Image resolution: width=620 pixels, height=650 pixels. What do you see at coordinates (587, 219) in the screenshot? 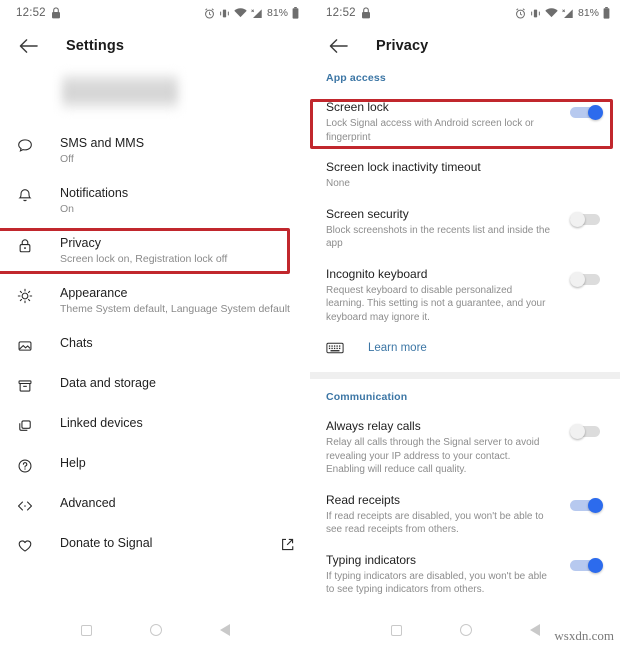
I see `screen-security-toggle` at bounding box center [587, 219].